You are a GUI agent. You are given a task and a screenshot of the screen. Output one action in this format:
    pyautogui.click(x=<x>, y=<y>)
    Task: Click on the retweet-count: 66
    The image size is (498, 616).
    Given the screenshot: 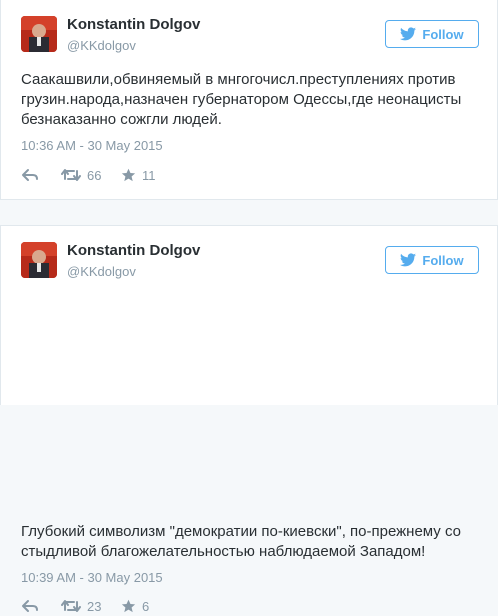 What is the action you would take?
    pyautogui.click(x=94, y=175)
    